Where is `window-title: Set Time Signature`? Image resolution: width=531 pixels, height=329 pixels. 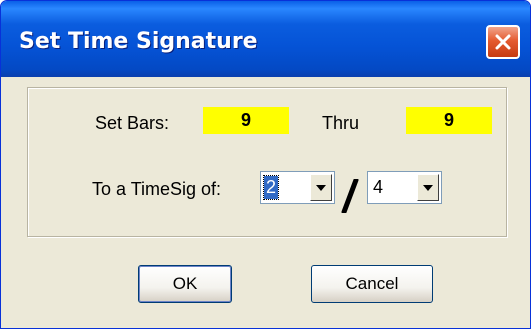
window-title: Set Time Signature is located at coordinates (138, 41).